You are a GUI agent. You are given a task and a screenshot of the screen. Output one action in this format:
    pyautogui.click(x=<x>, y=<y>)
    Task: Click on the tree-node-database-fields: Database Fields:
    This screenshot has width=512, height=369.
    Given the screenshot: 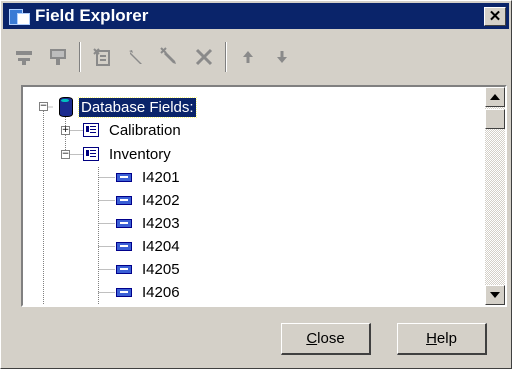 What is the action you would take?
    pyautogui.click(x=128, y=107)
    